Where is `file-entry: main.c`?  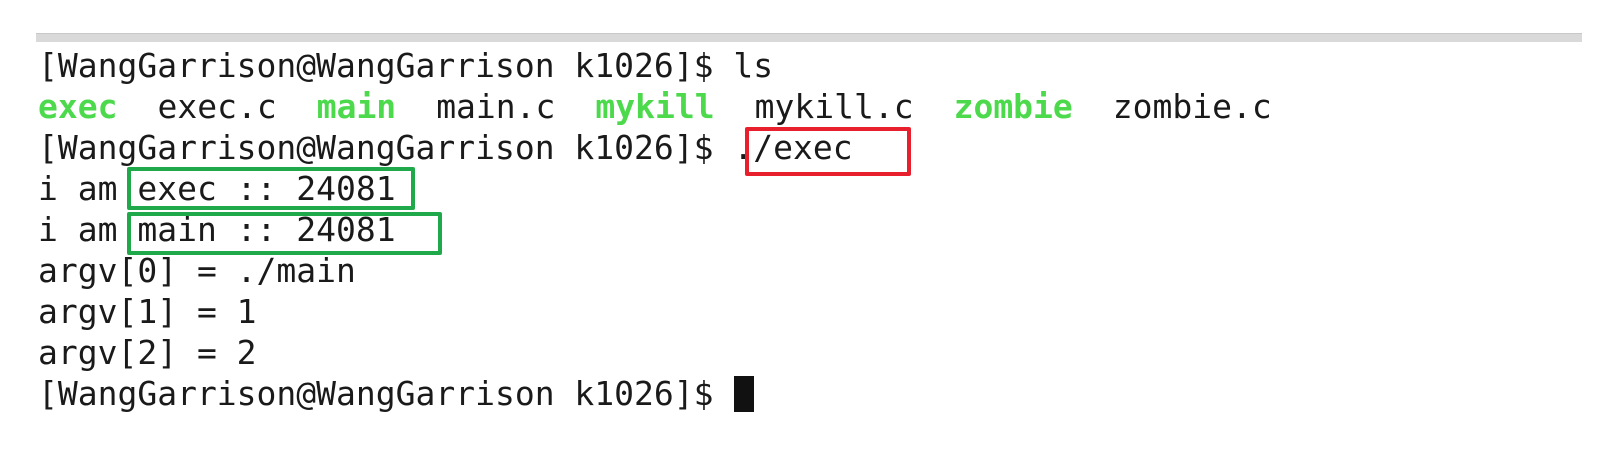 file-entry: main.c is located at coordinates (496, 106).